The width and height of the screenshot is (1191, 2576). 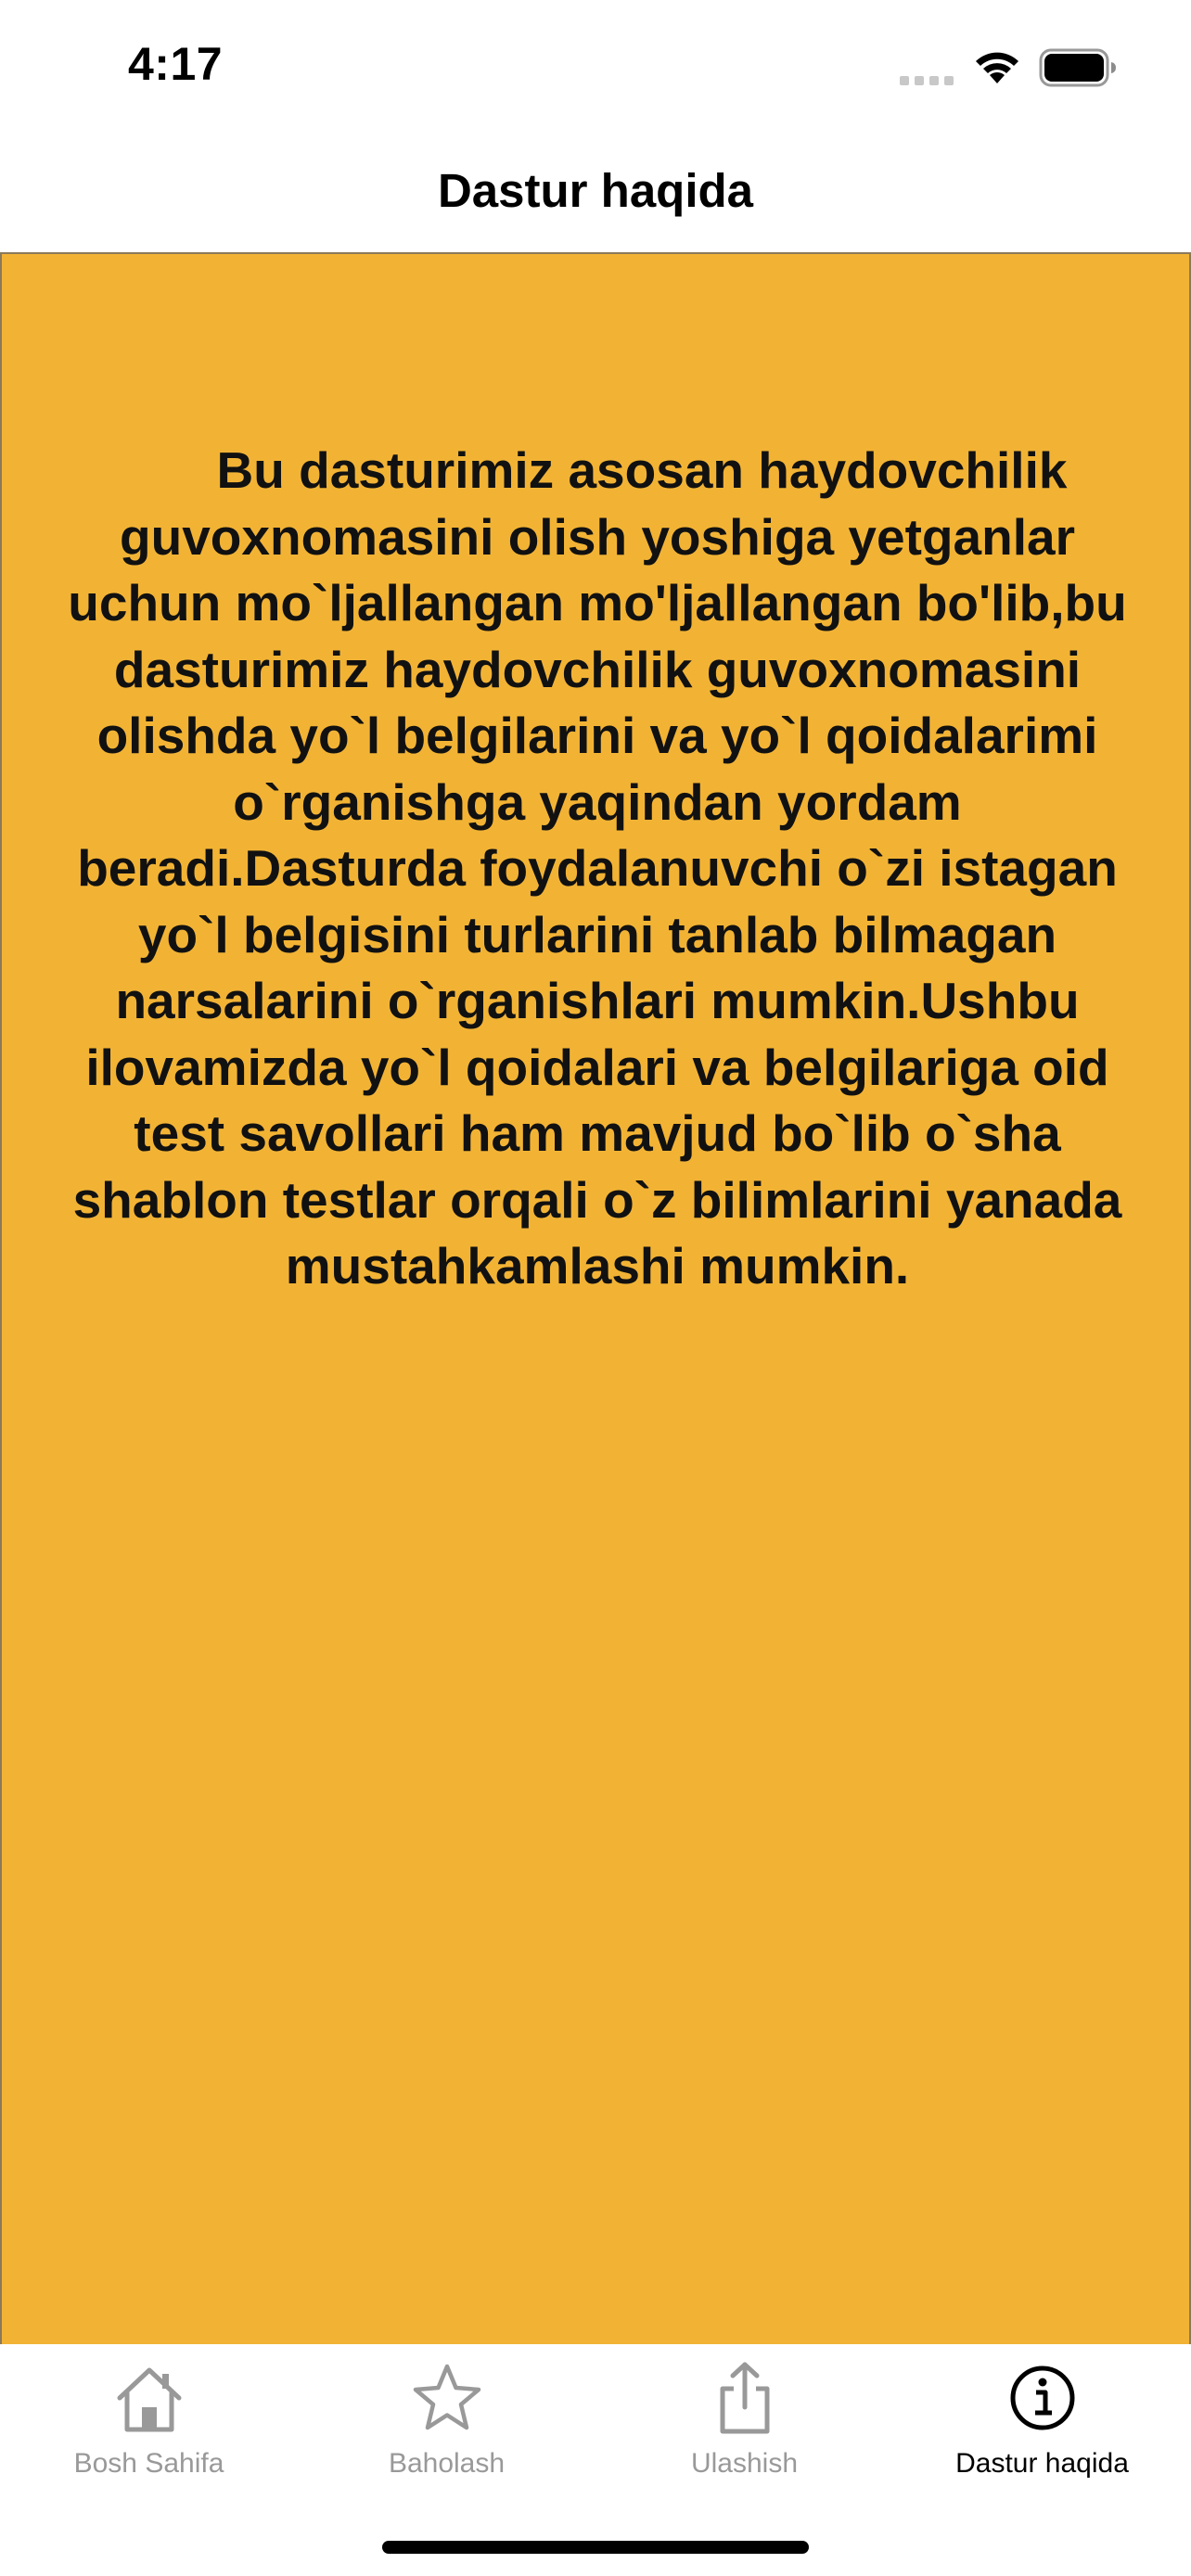 I want to click on star-icon, so click(x=446, y=2397).